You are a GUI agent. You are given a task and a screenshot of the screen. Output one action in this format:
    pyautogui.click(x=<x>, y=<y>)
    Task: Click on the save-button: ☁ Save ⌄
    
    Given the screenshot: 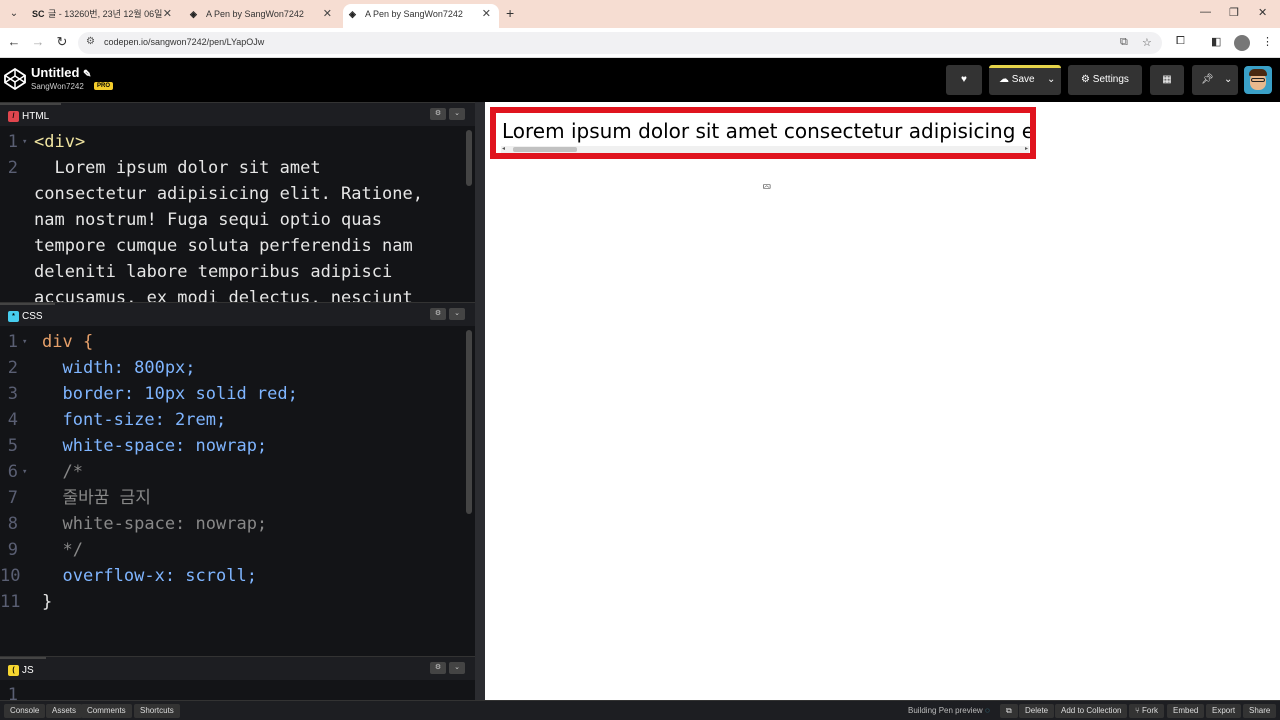 What is the action you would take?
    pyautogui.click(x=1025, y=80)
    